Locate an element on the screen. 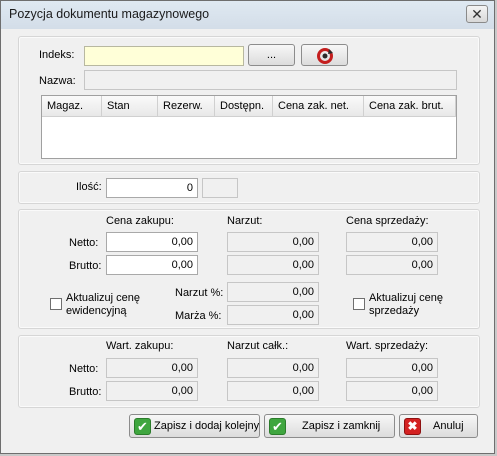 Image resolution: width=497 pixels, height=456 pixels. save-and-close-button: ✔ Zapisz i zamknij is located at coordinates (329, 426).